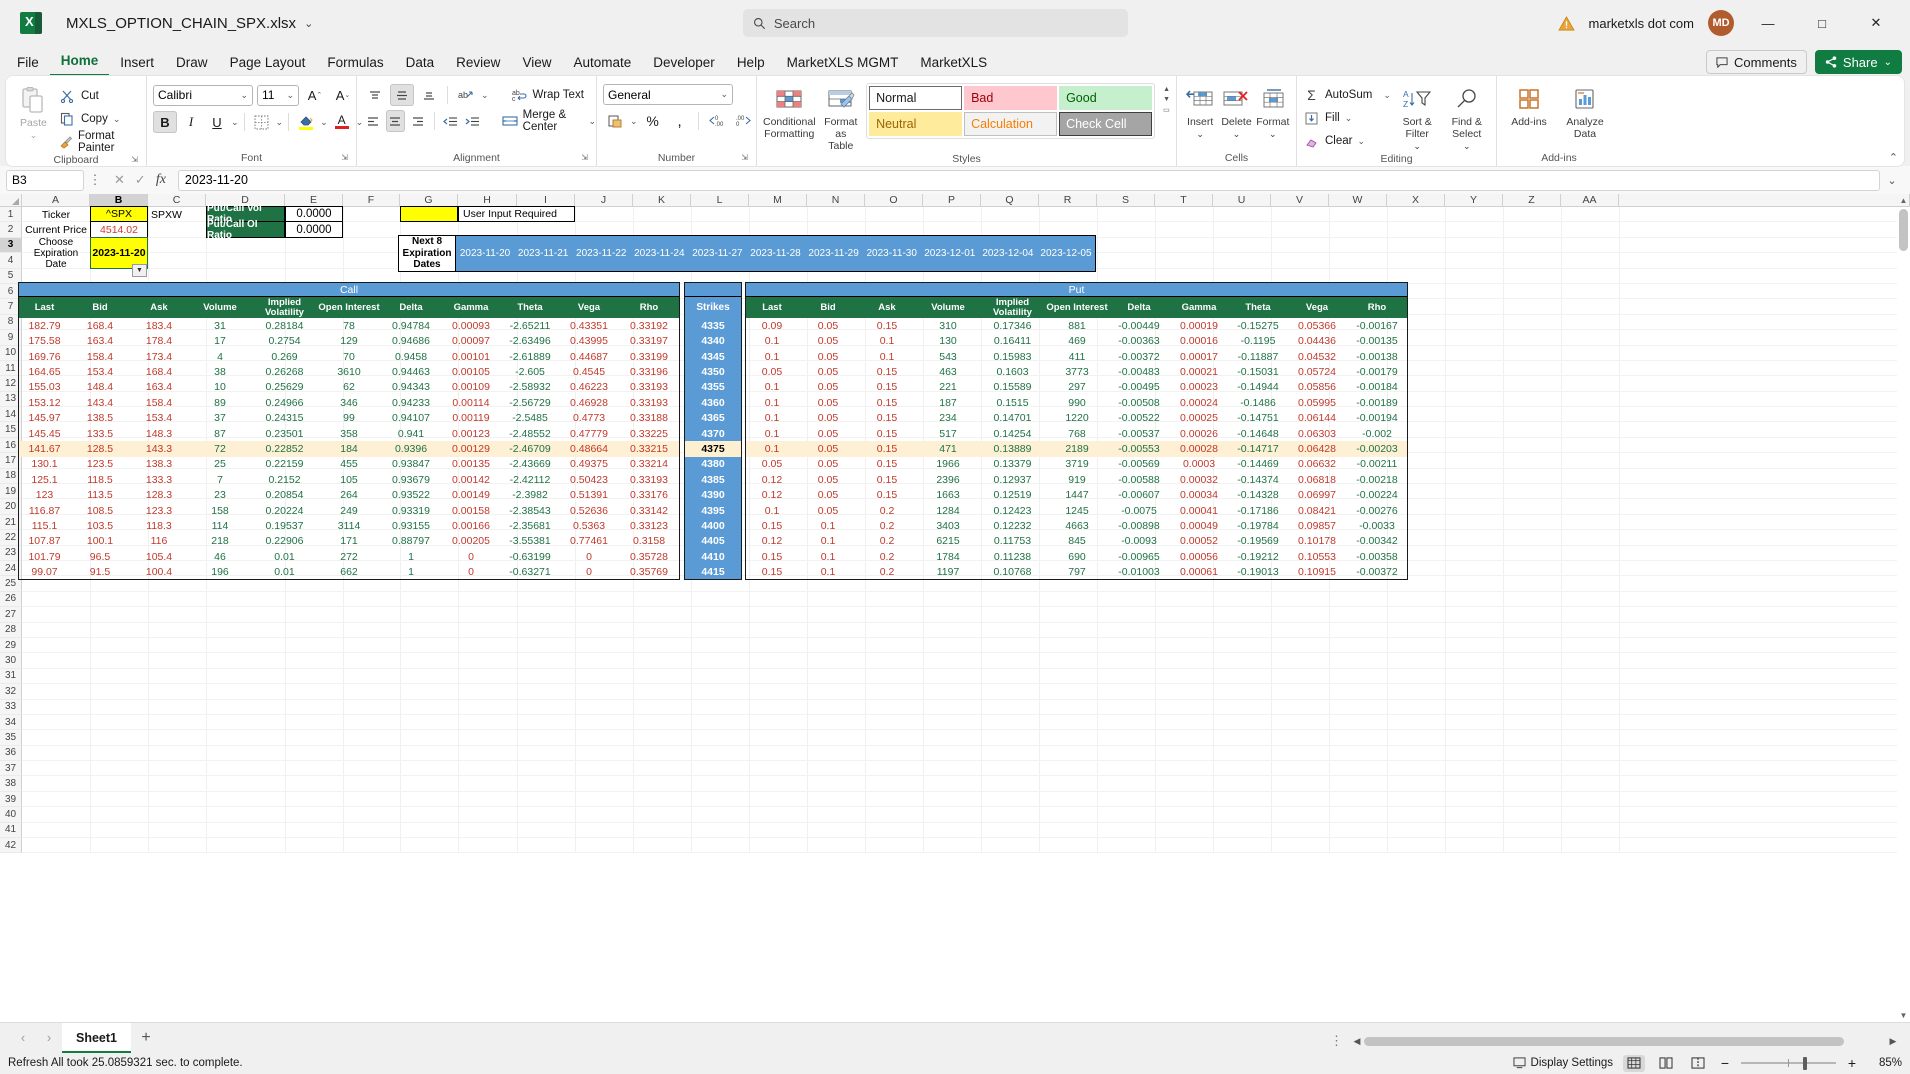 This screenshot has width=1910, height=1074. I want to click on ribbon-tab-review: Review, so click(478, 64).